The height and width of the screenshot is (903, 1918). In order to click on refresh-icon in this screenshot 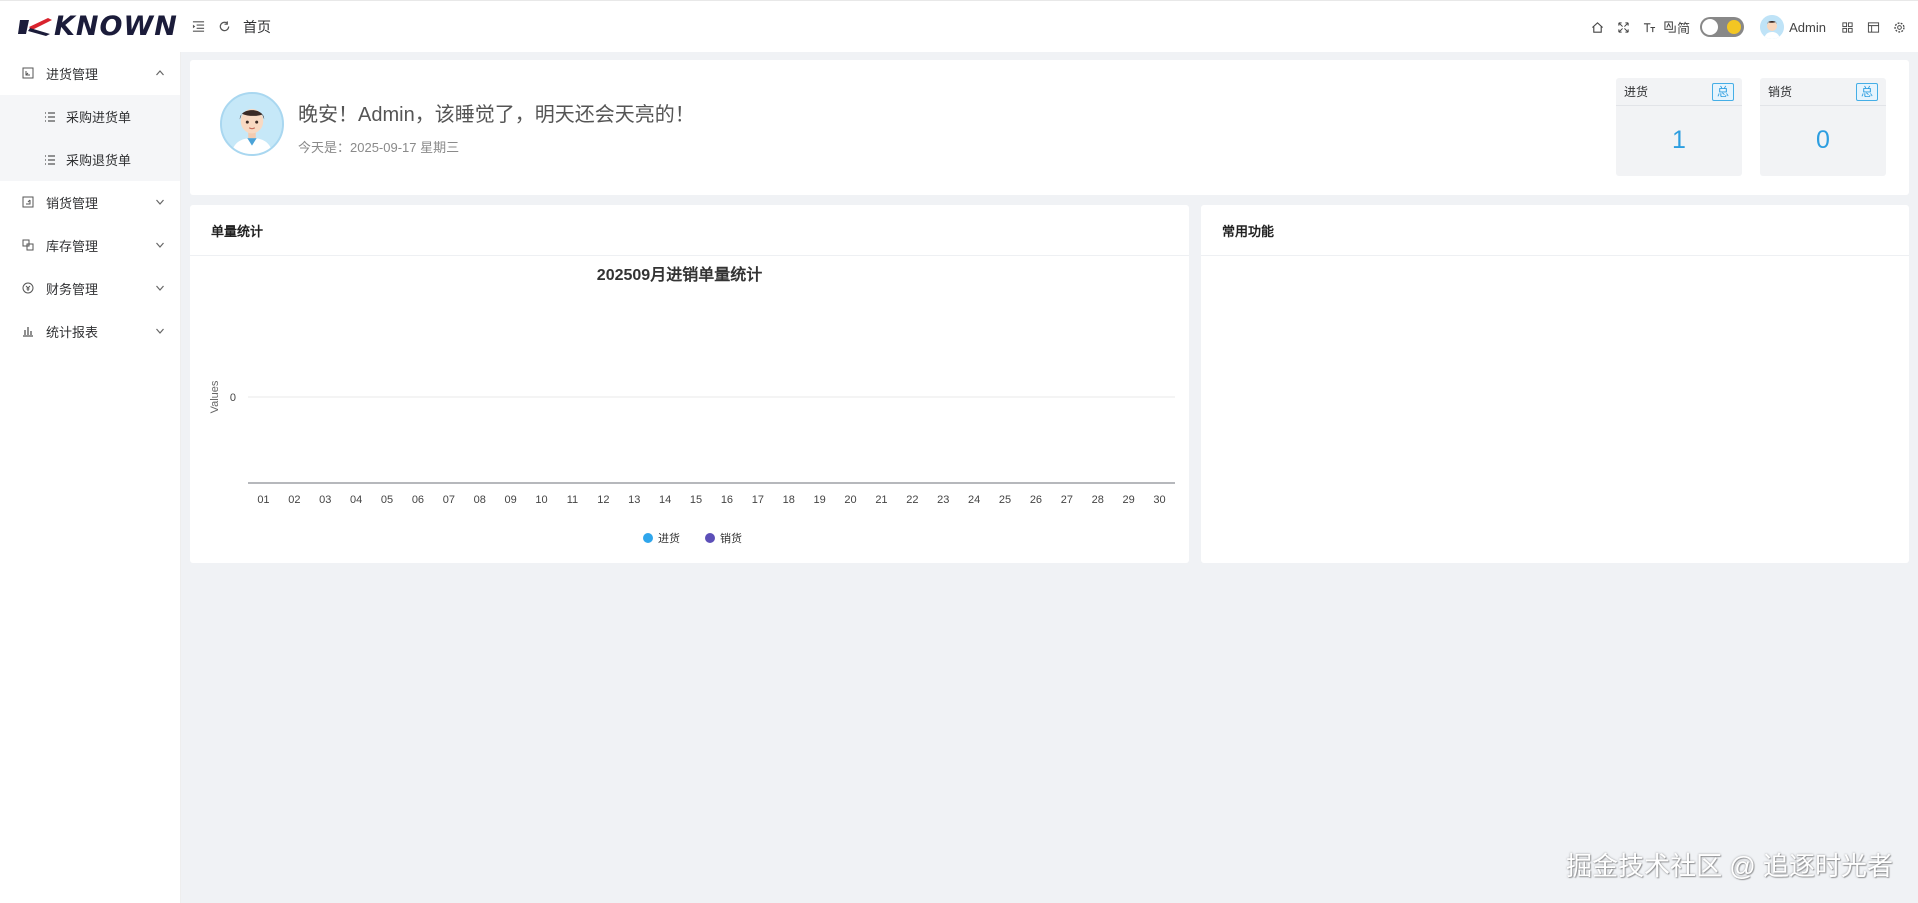, I will do `click(224, 26)`.